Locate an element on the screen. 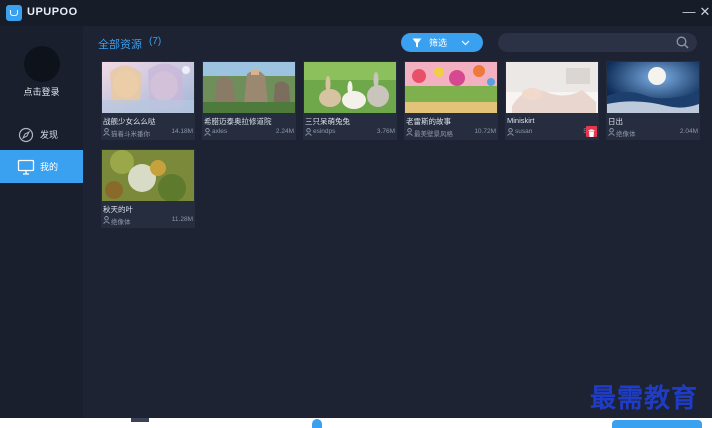 This screenshot has height=428, width=712. delete-button is located at coordinates (591, 131).